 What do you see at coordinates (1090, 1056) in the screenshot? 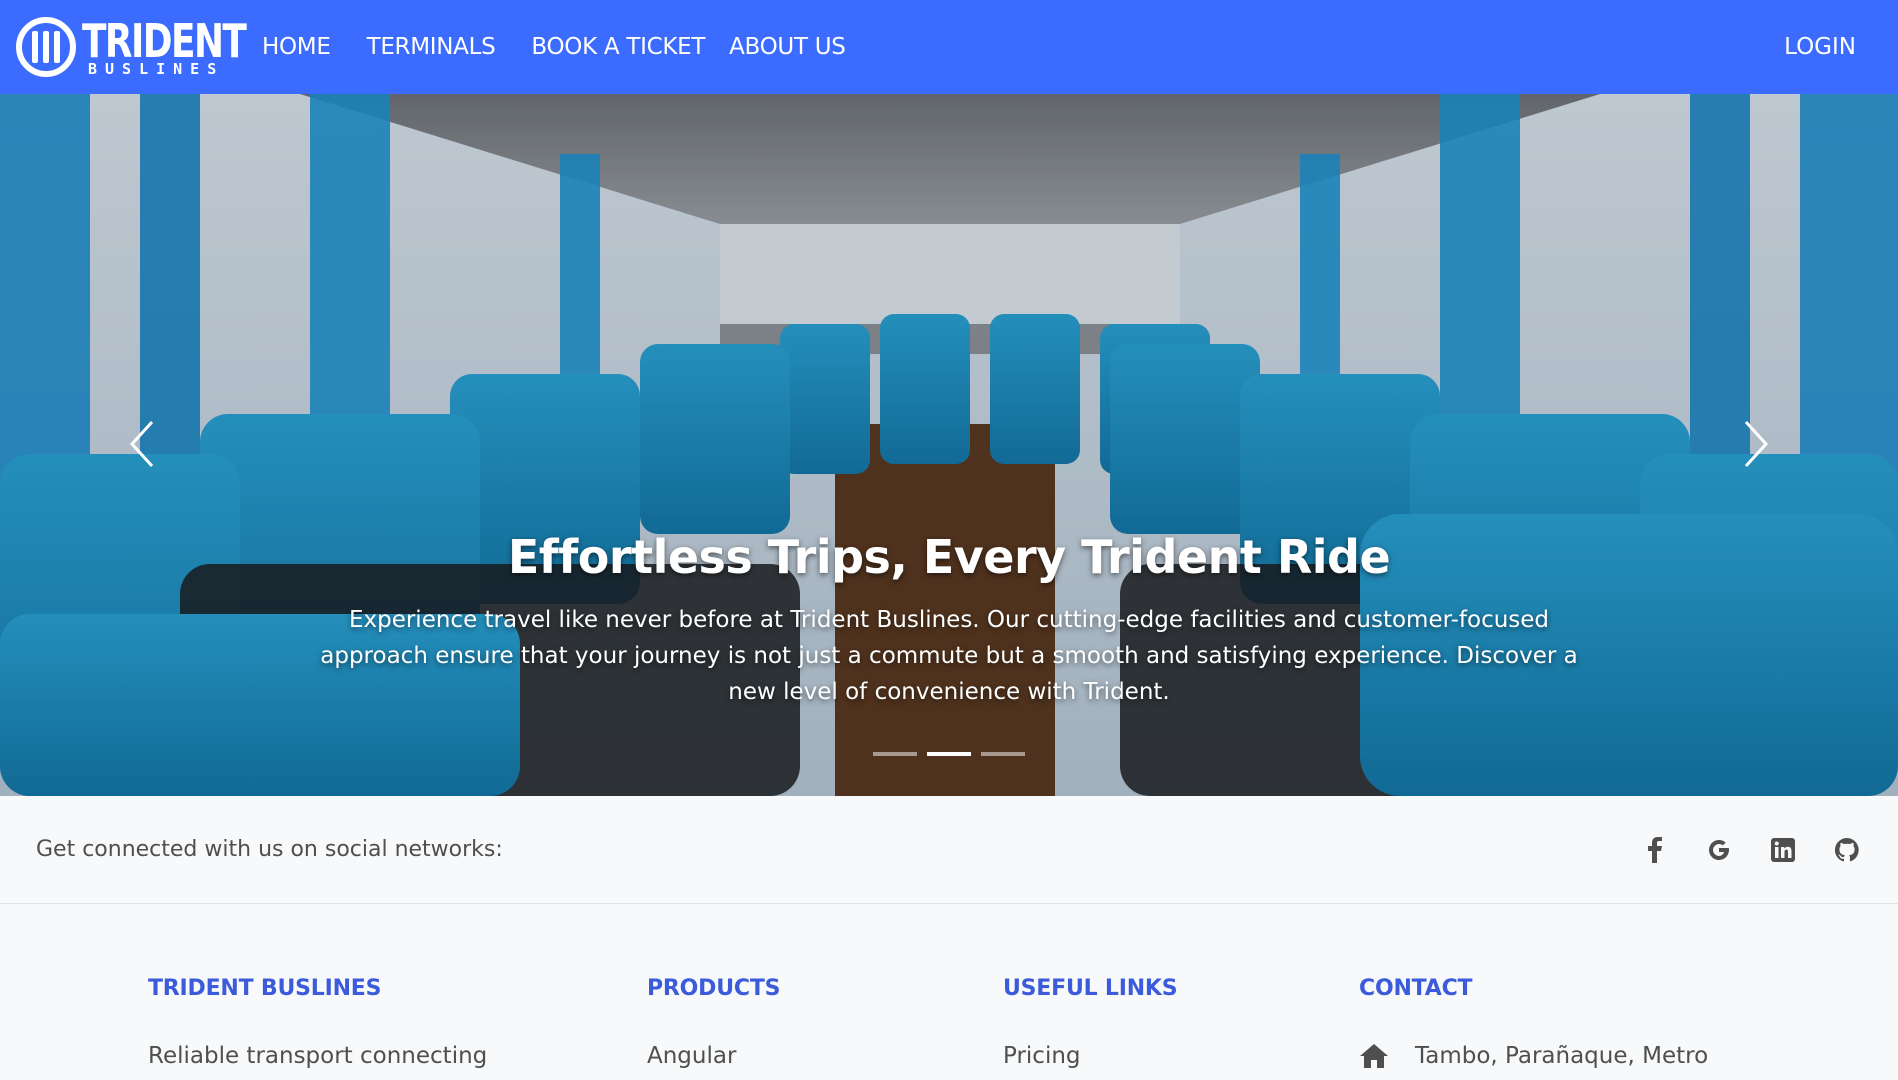
I see `footer-link-pricing: Pricing` at bounding box center [1090, 1056].